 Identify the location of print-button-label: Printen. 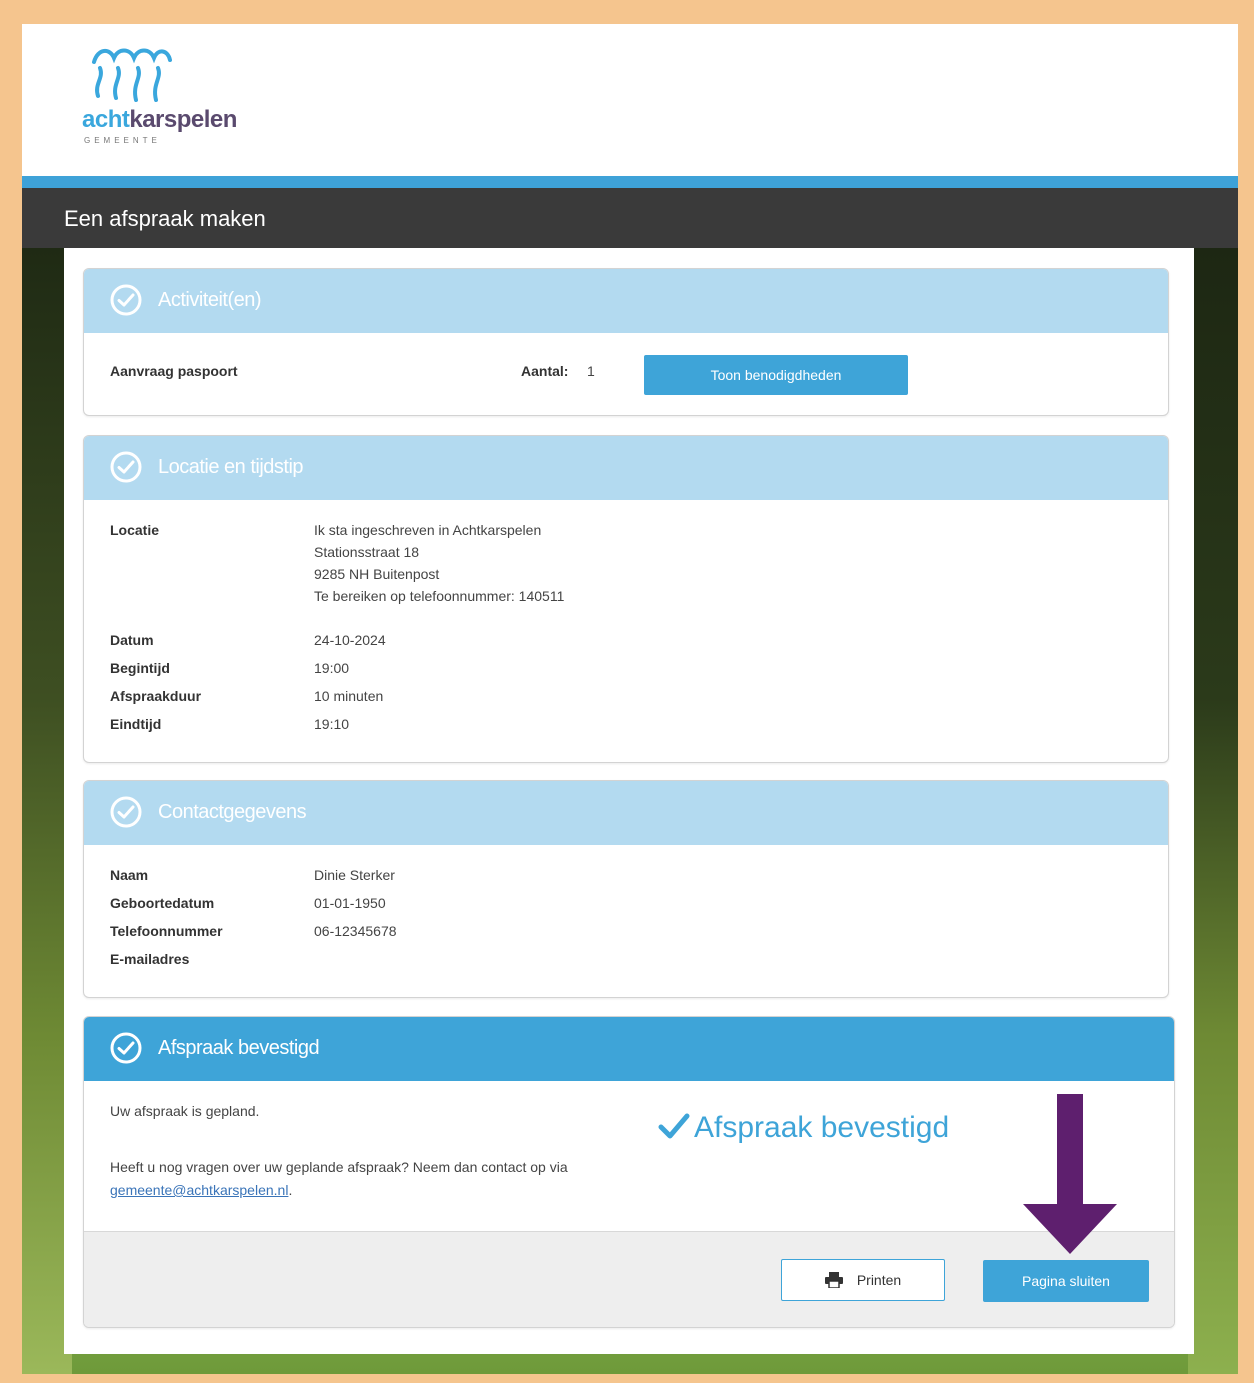
(879, 1280).